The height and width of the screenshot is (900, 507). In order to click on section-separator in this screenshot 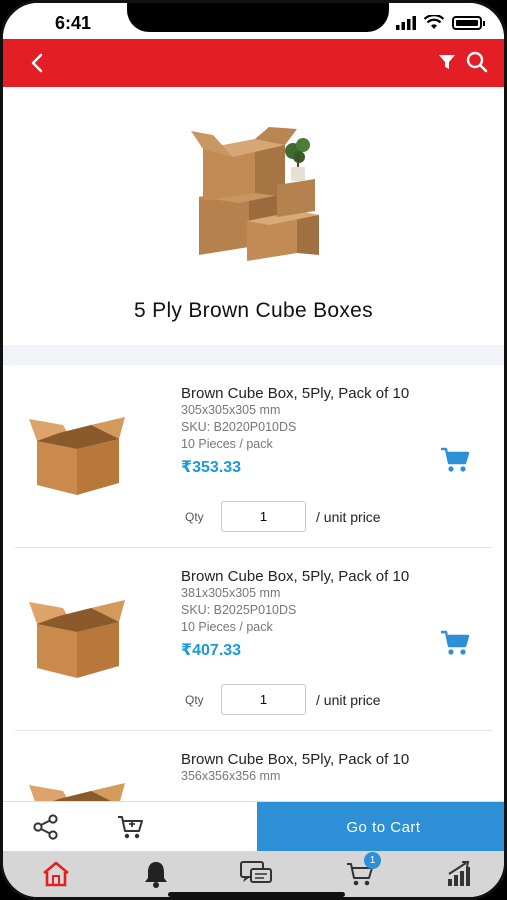, I will do `click(253, 355)`.